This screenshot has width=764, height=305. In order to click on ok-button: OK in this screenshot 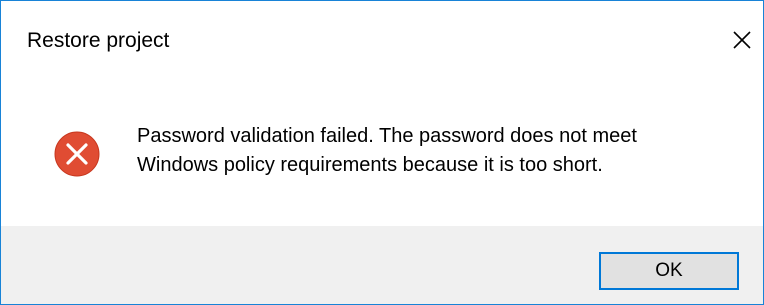, I will do `click(669, 271)`.